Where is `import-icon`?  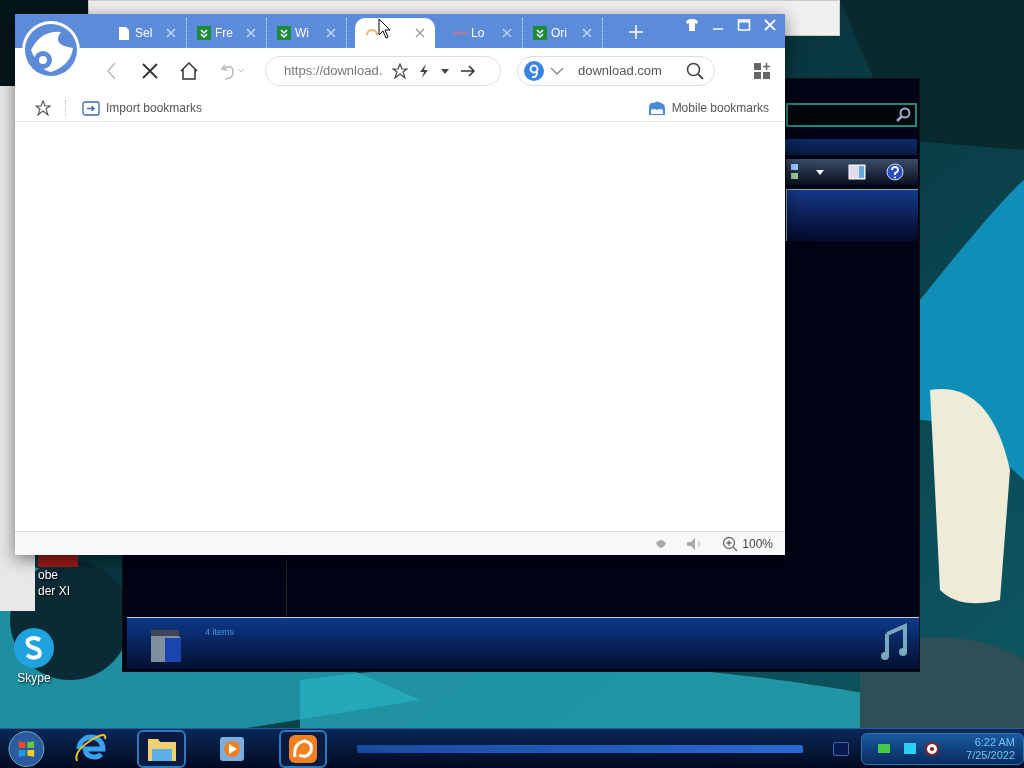
import-icon is located at coordinates (91, 107).